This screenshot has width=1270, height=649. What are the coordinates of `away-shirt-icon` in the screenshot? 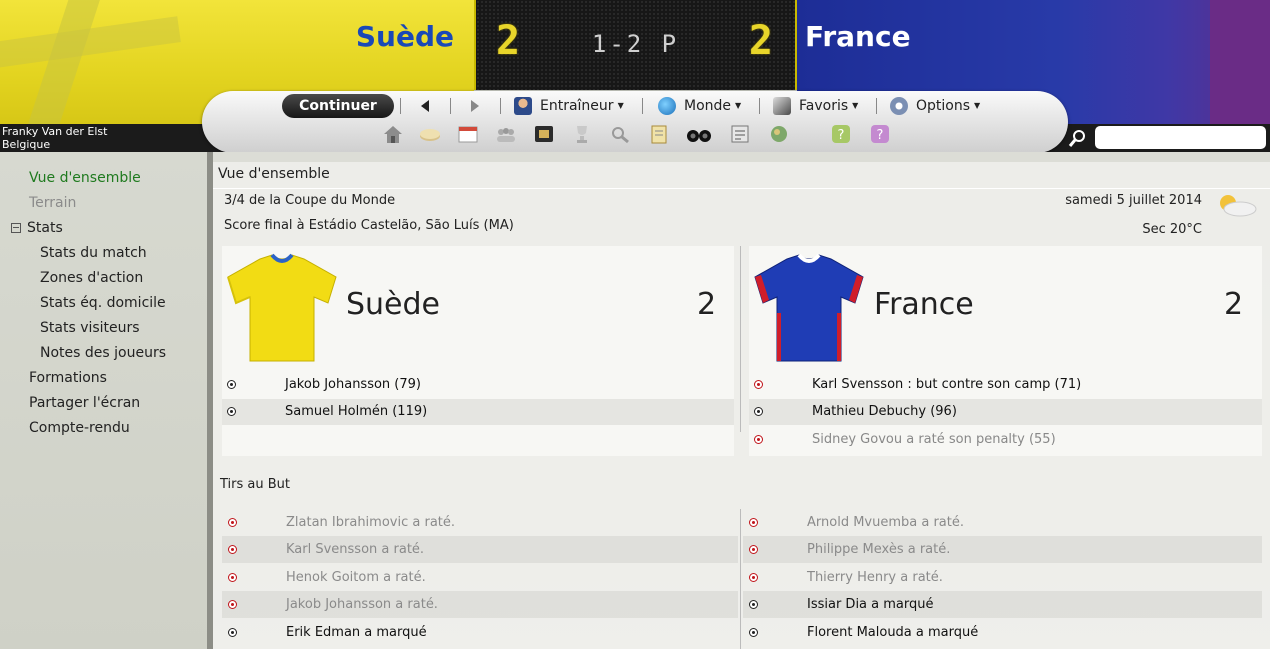 It's located at (809, 307).